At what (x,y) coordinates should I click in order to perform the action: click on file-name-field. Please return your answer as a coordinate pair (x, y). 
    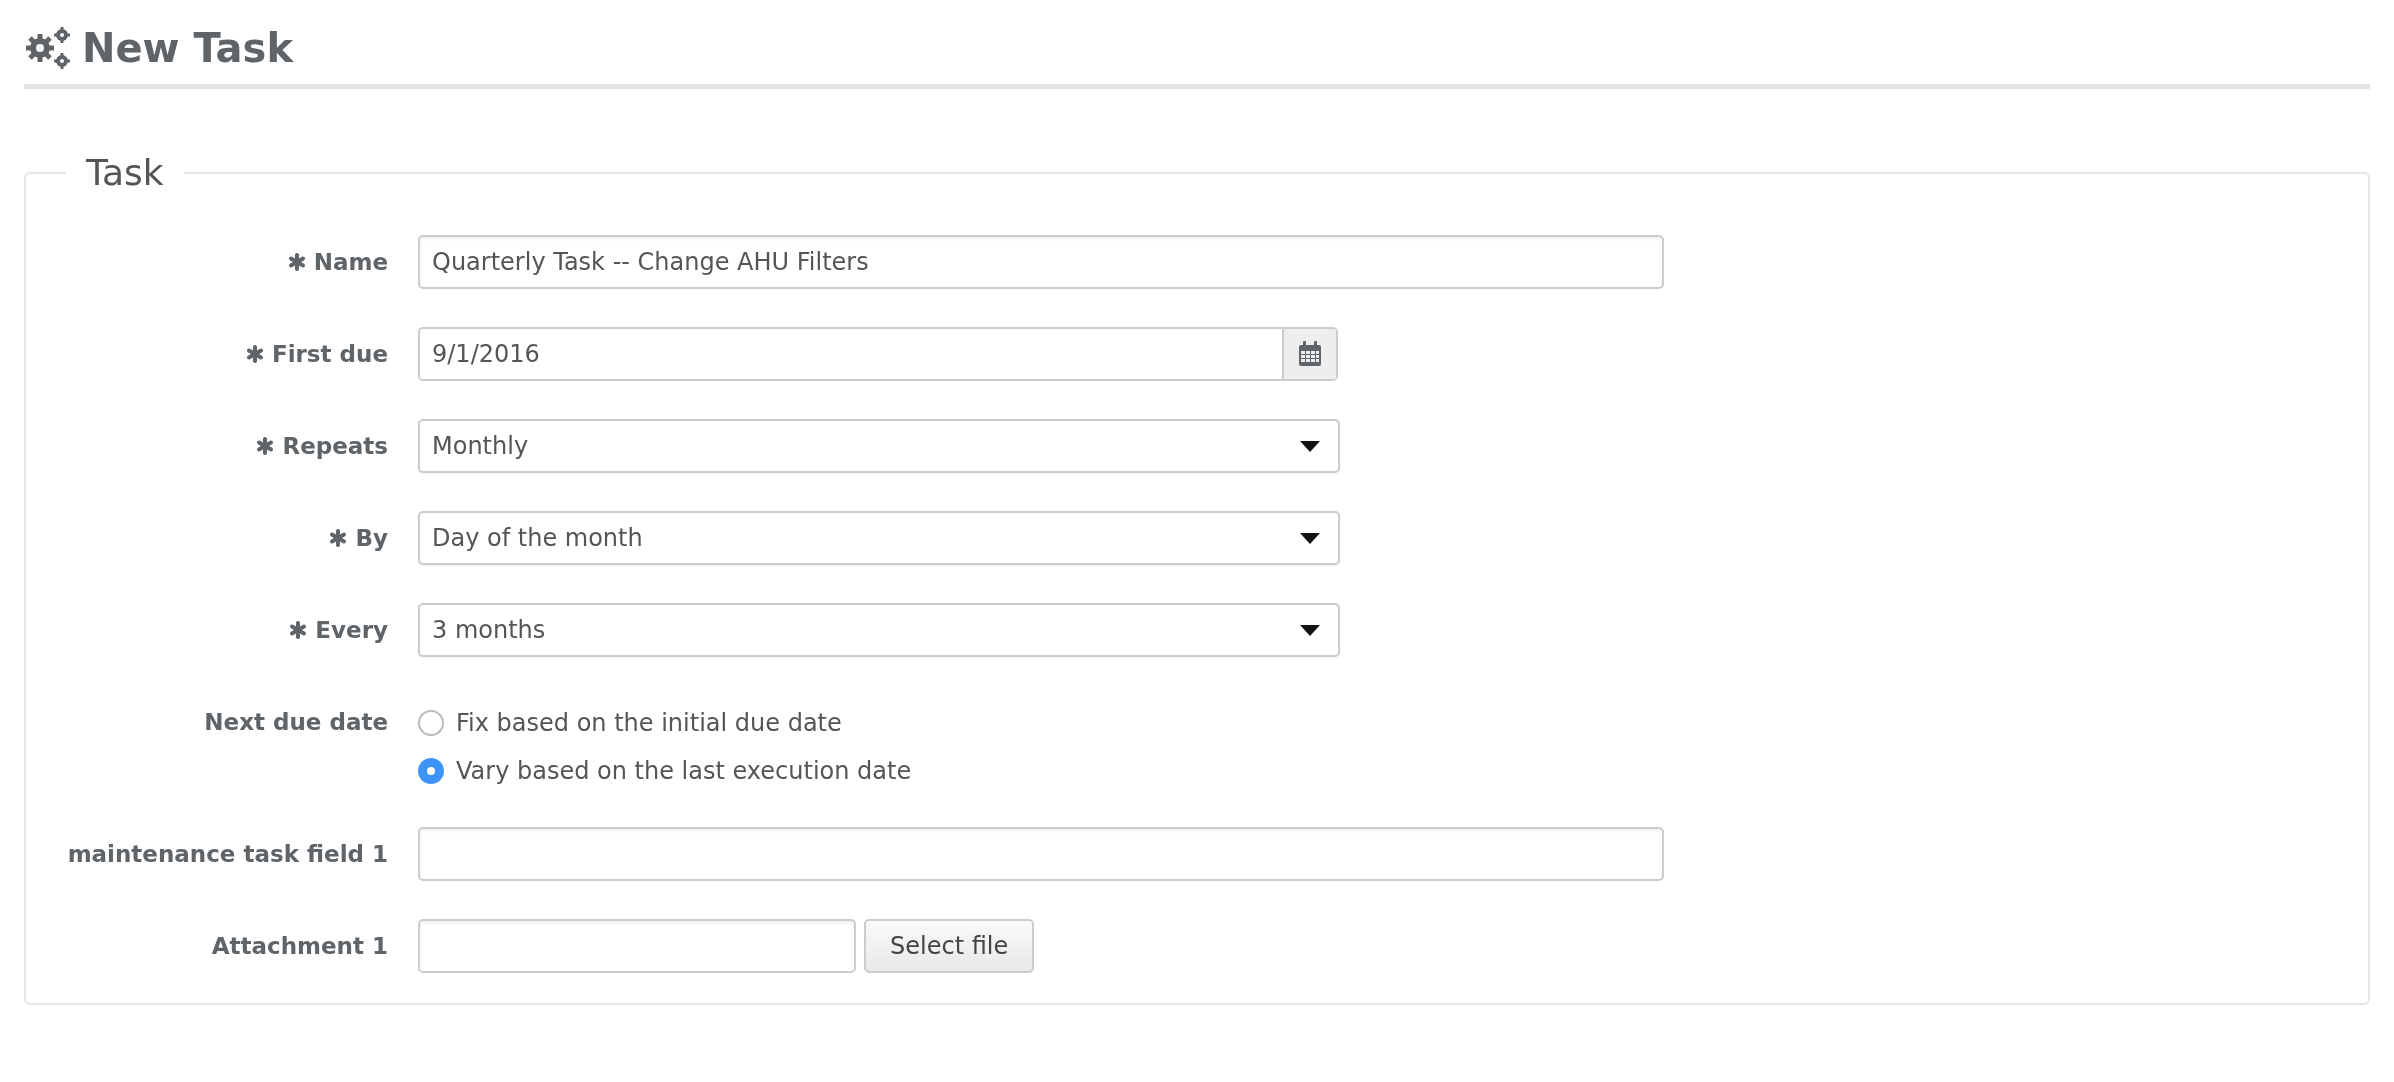
    Looking at the image, I should click on (637, 946).